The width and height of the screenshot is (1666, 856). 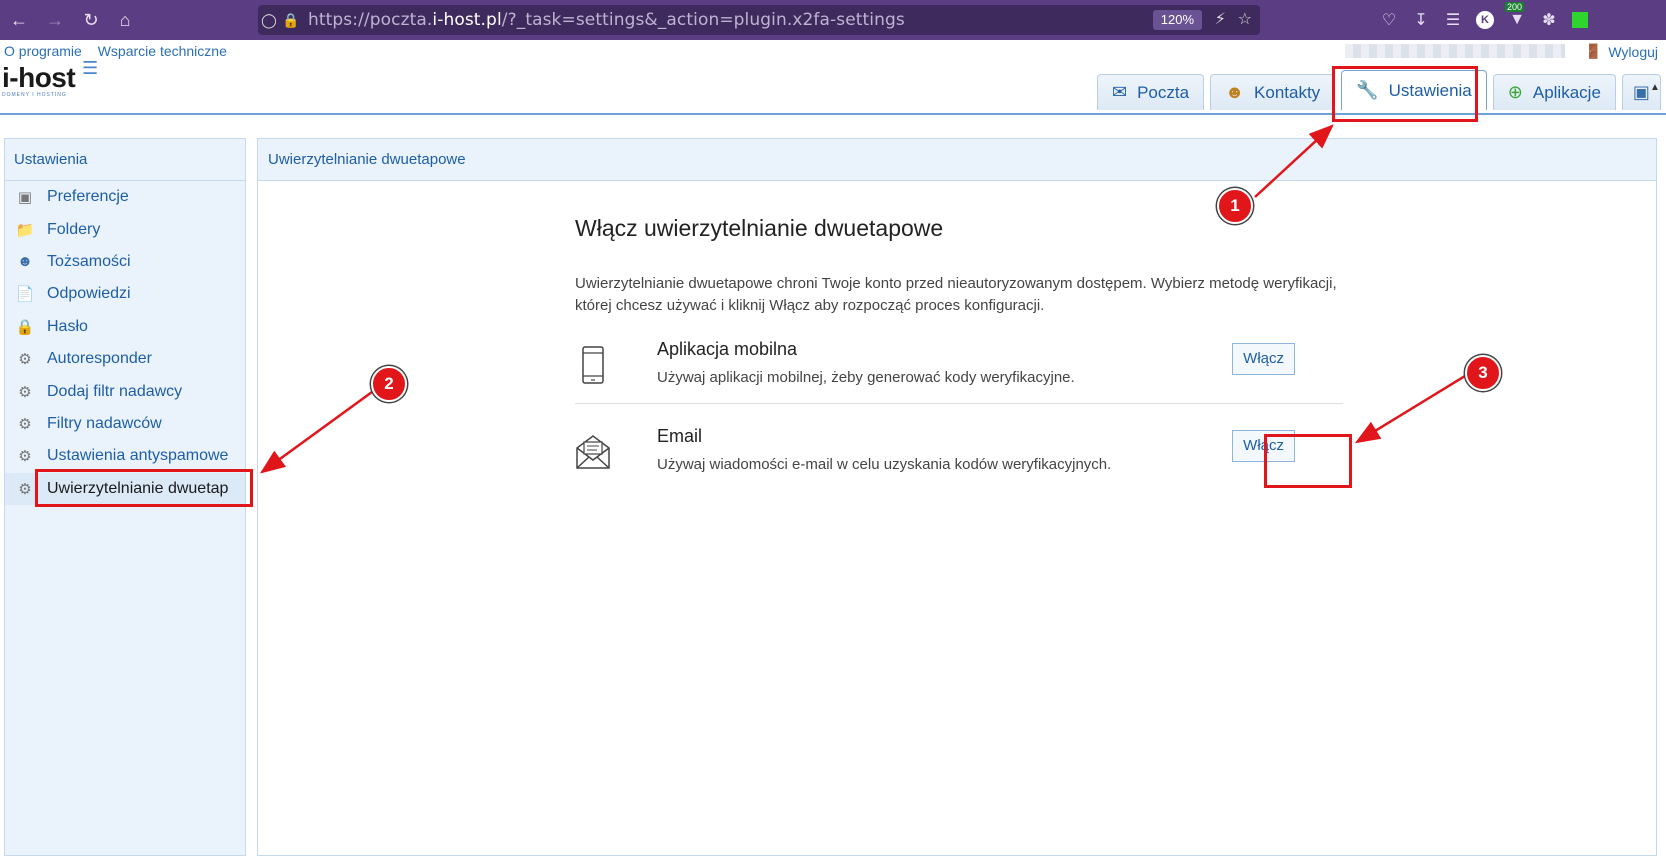 I want to click on annotation-marker-3: 3, so click(x=1483, y=373).